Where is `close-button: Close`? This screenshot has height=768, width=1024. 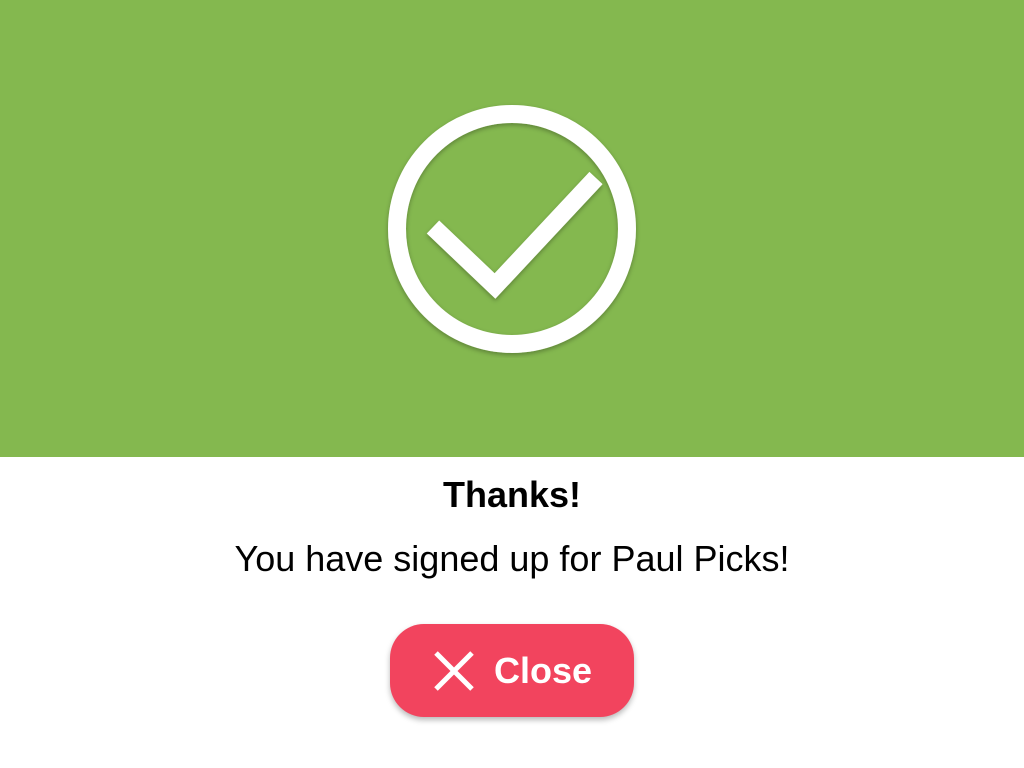
close-button: Close is located at coordinates (512, 670).